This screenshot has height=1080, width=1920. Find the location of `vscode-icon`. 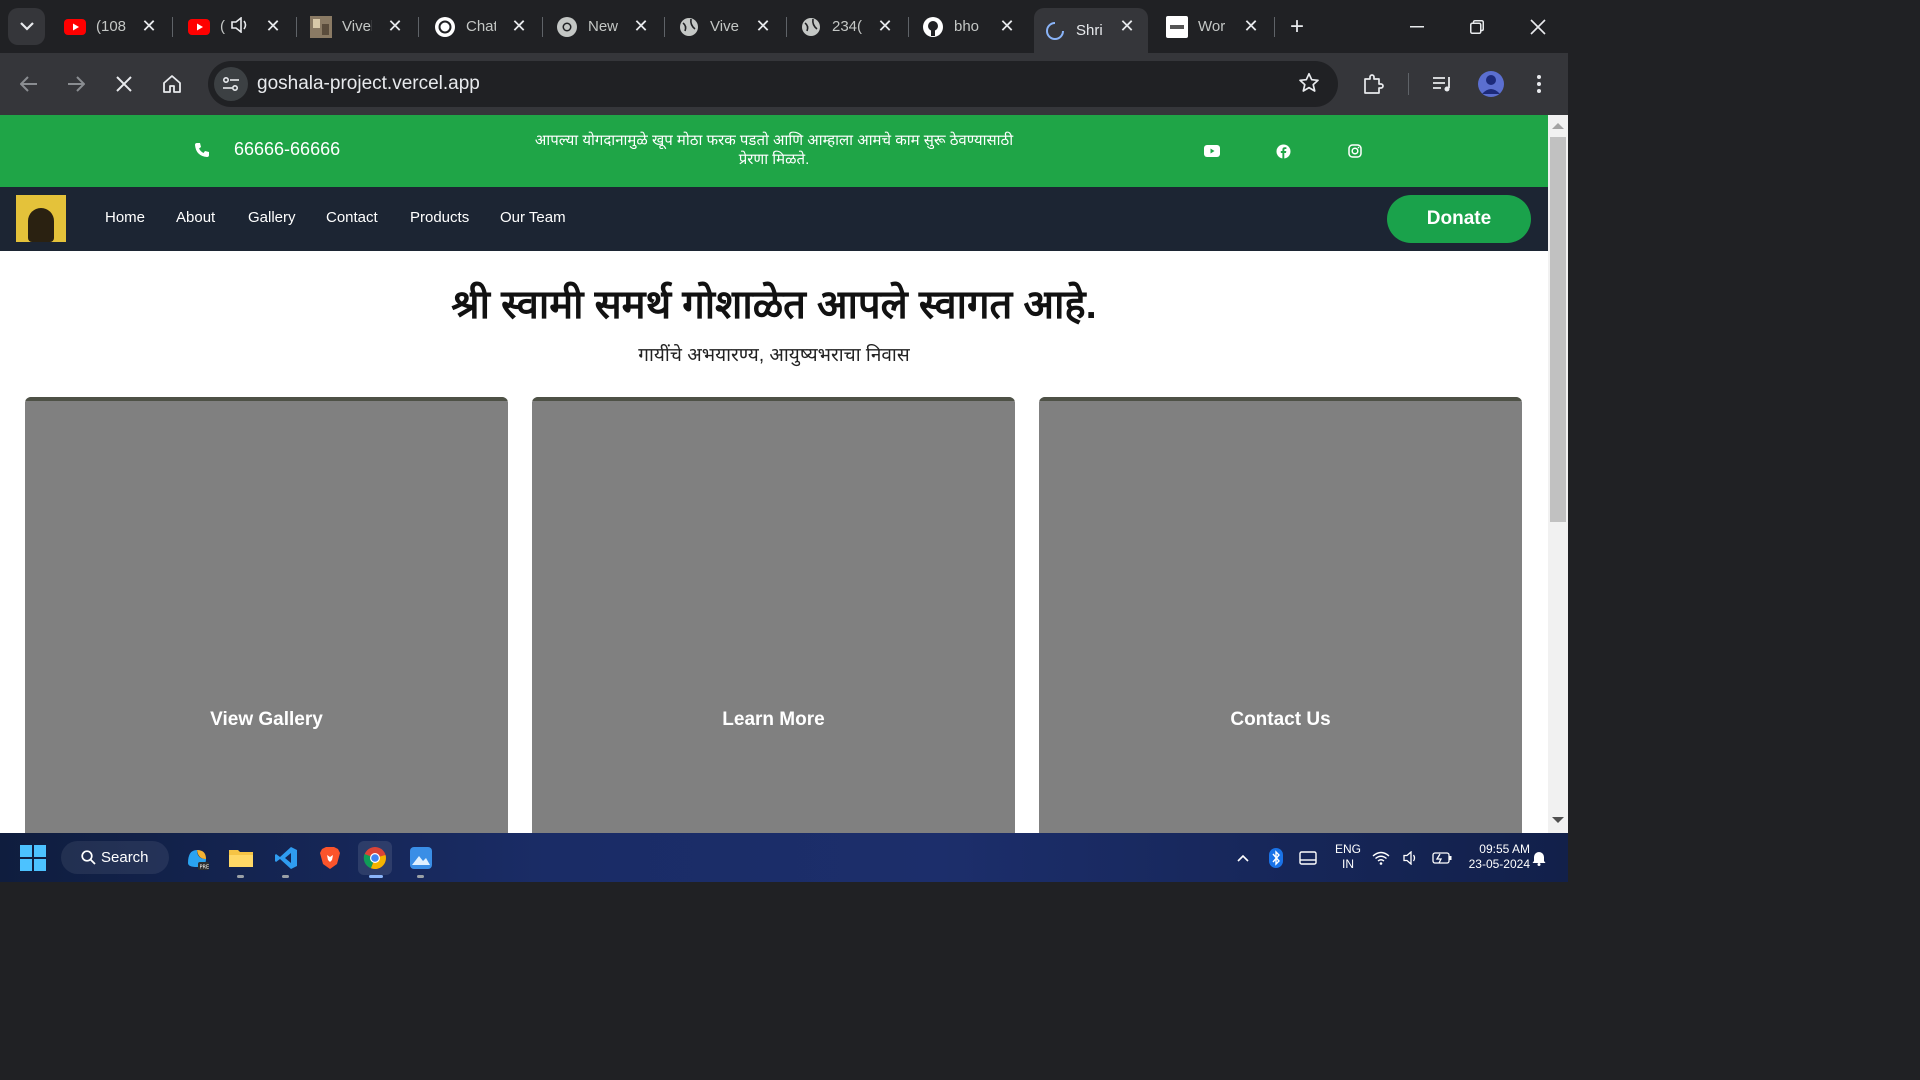

vscode-icon is located at coordinates (286, 858).